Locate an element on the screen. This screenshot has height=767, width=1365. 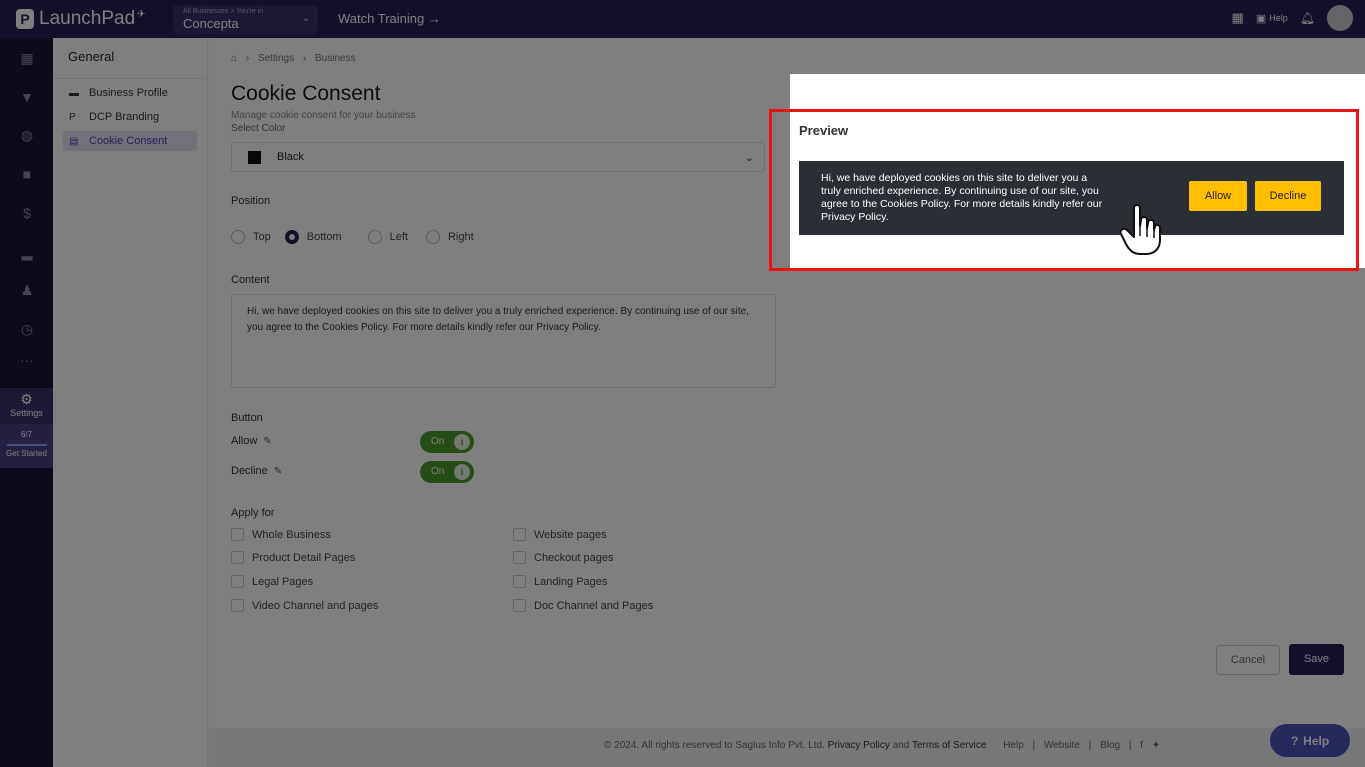
hand-cursor-icon is located at coordinates (1140, 229).